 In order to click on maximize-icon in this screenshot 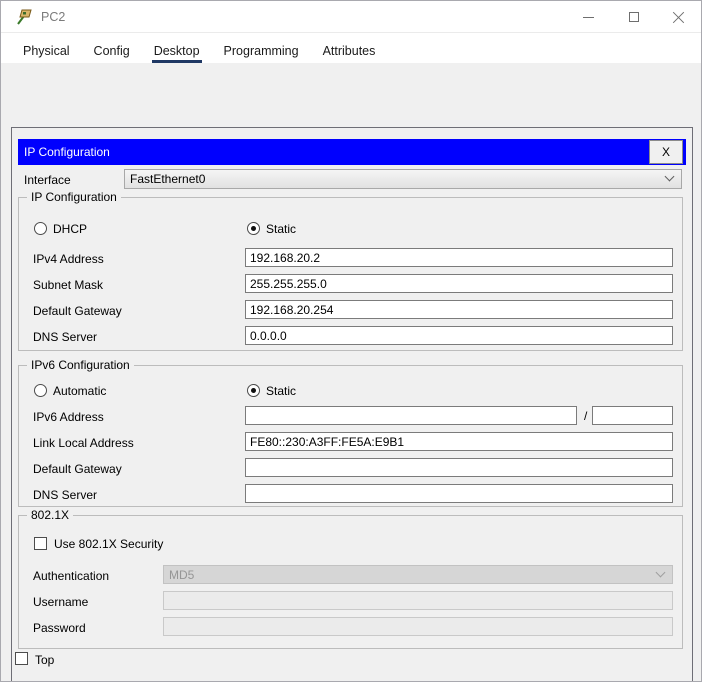, I will do `click(633, 17)`.